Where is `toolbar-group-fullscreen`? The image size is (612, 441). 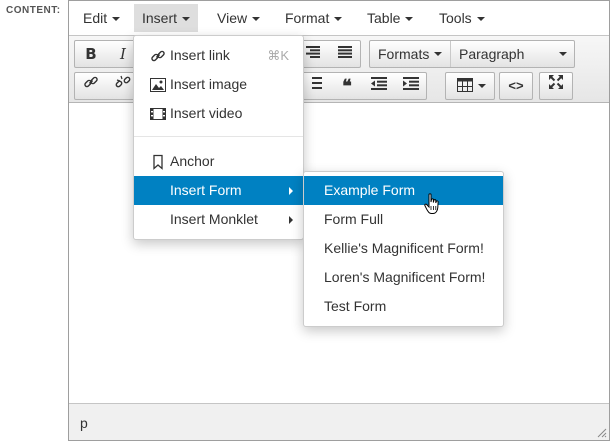 toolbar-group-fullscreen is located at coordinates (556, 86).